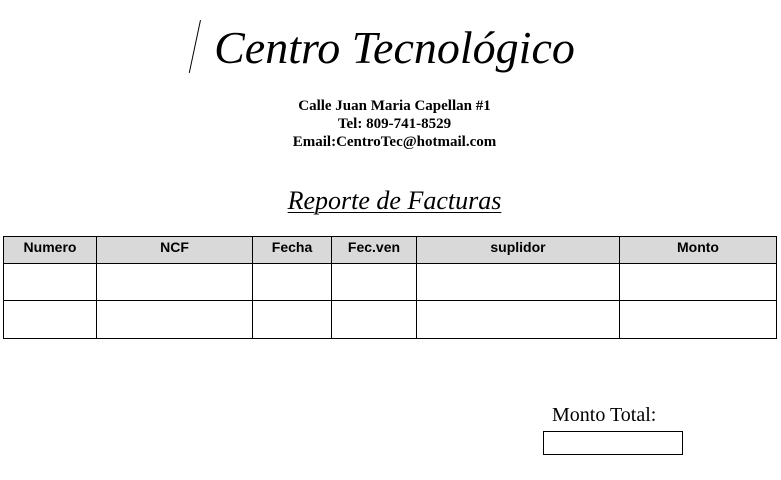 This screenshot has width=781, height=480. What do you see at coordinates (374, 250) in the screenshot?
I see `column-header-fec-ven: Fec.ven` at bounding box center [374, 250].